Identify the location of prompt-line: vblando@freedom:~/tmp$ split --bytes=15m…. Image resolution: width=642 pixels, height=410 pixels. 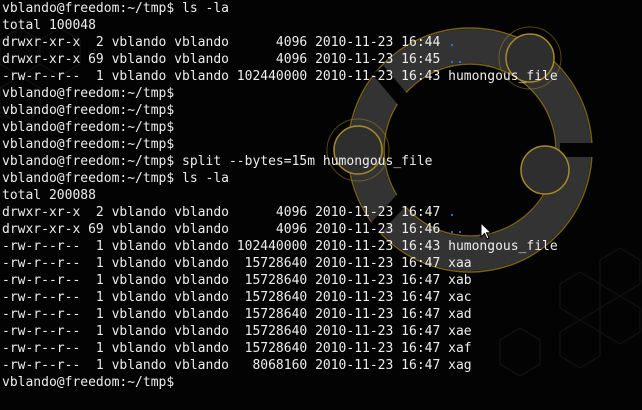
(217, 161).